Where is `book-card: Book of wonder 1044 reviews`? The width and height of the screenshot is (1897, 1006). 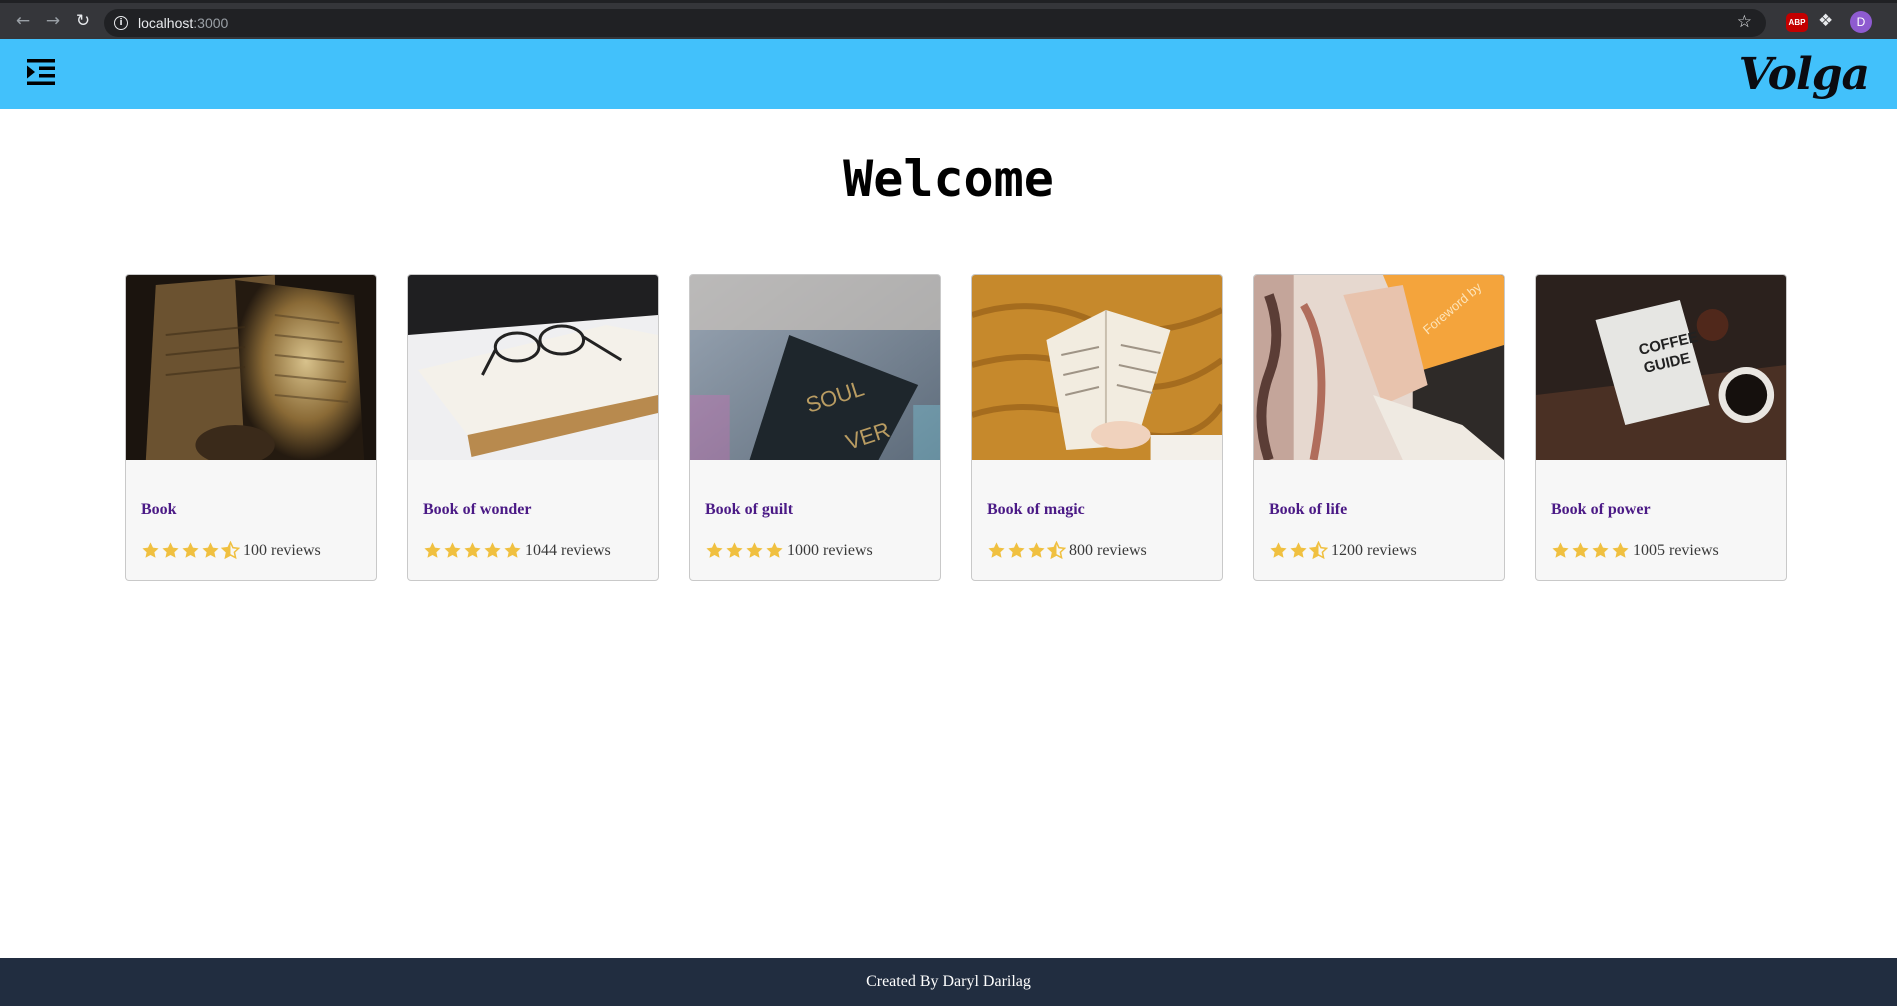 book-card: Book of wonder 1044 reviews is located at coordinates (533, 427).